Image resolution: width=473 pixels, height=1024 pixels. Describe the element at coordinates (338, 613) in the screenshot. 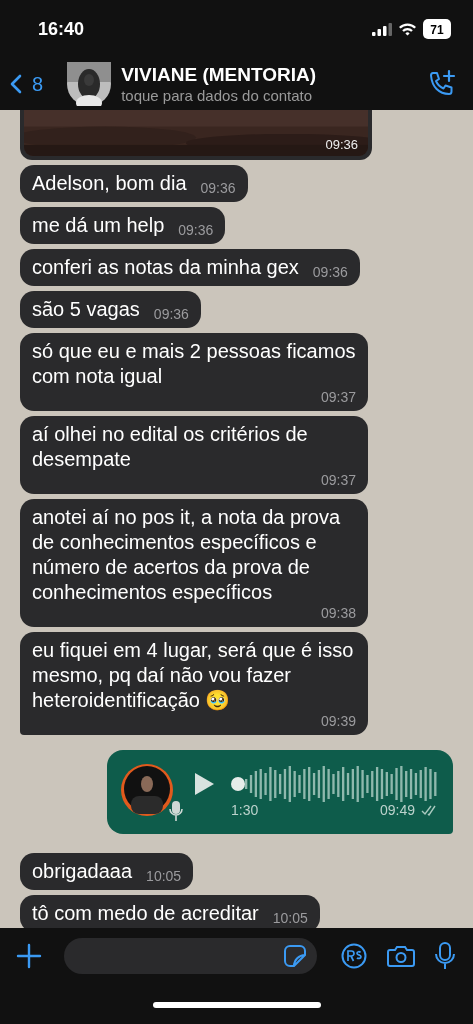

I see `message-time: 09:38` at that location.